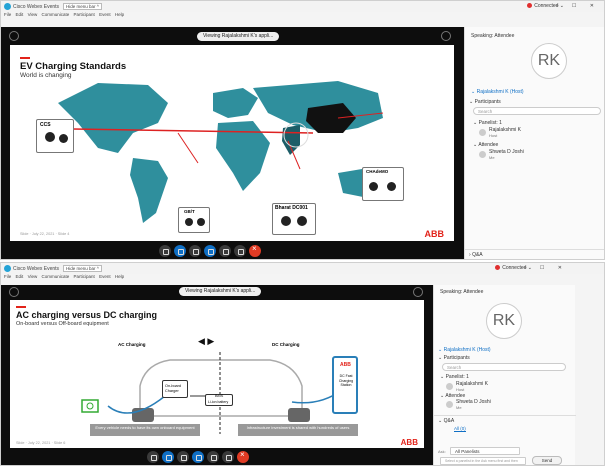 The width and height of the screenshot is (605, 466). I want to click on map-europe, so click(235, 103).